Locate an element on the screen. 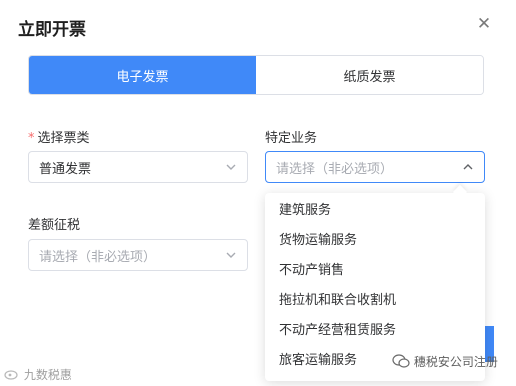 The width and height of the screenshot is (516, 386). close-icon: ✕ is located at coordinates (484, 24).